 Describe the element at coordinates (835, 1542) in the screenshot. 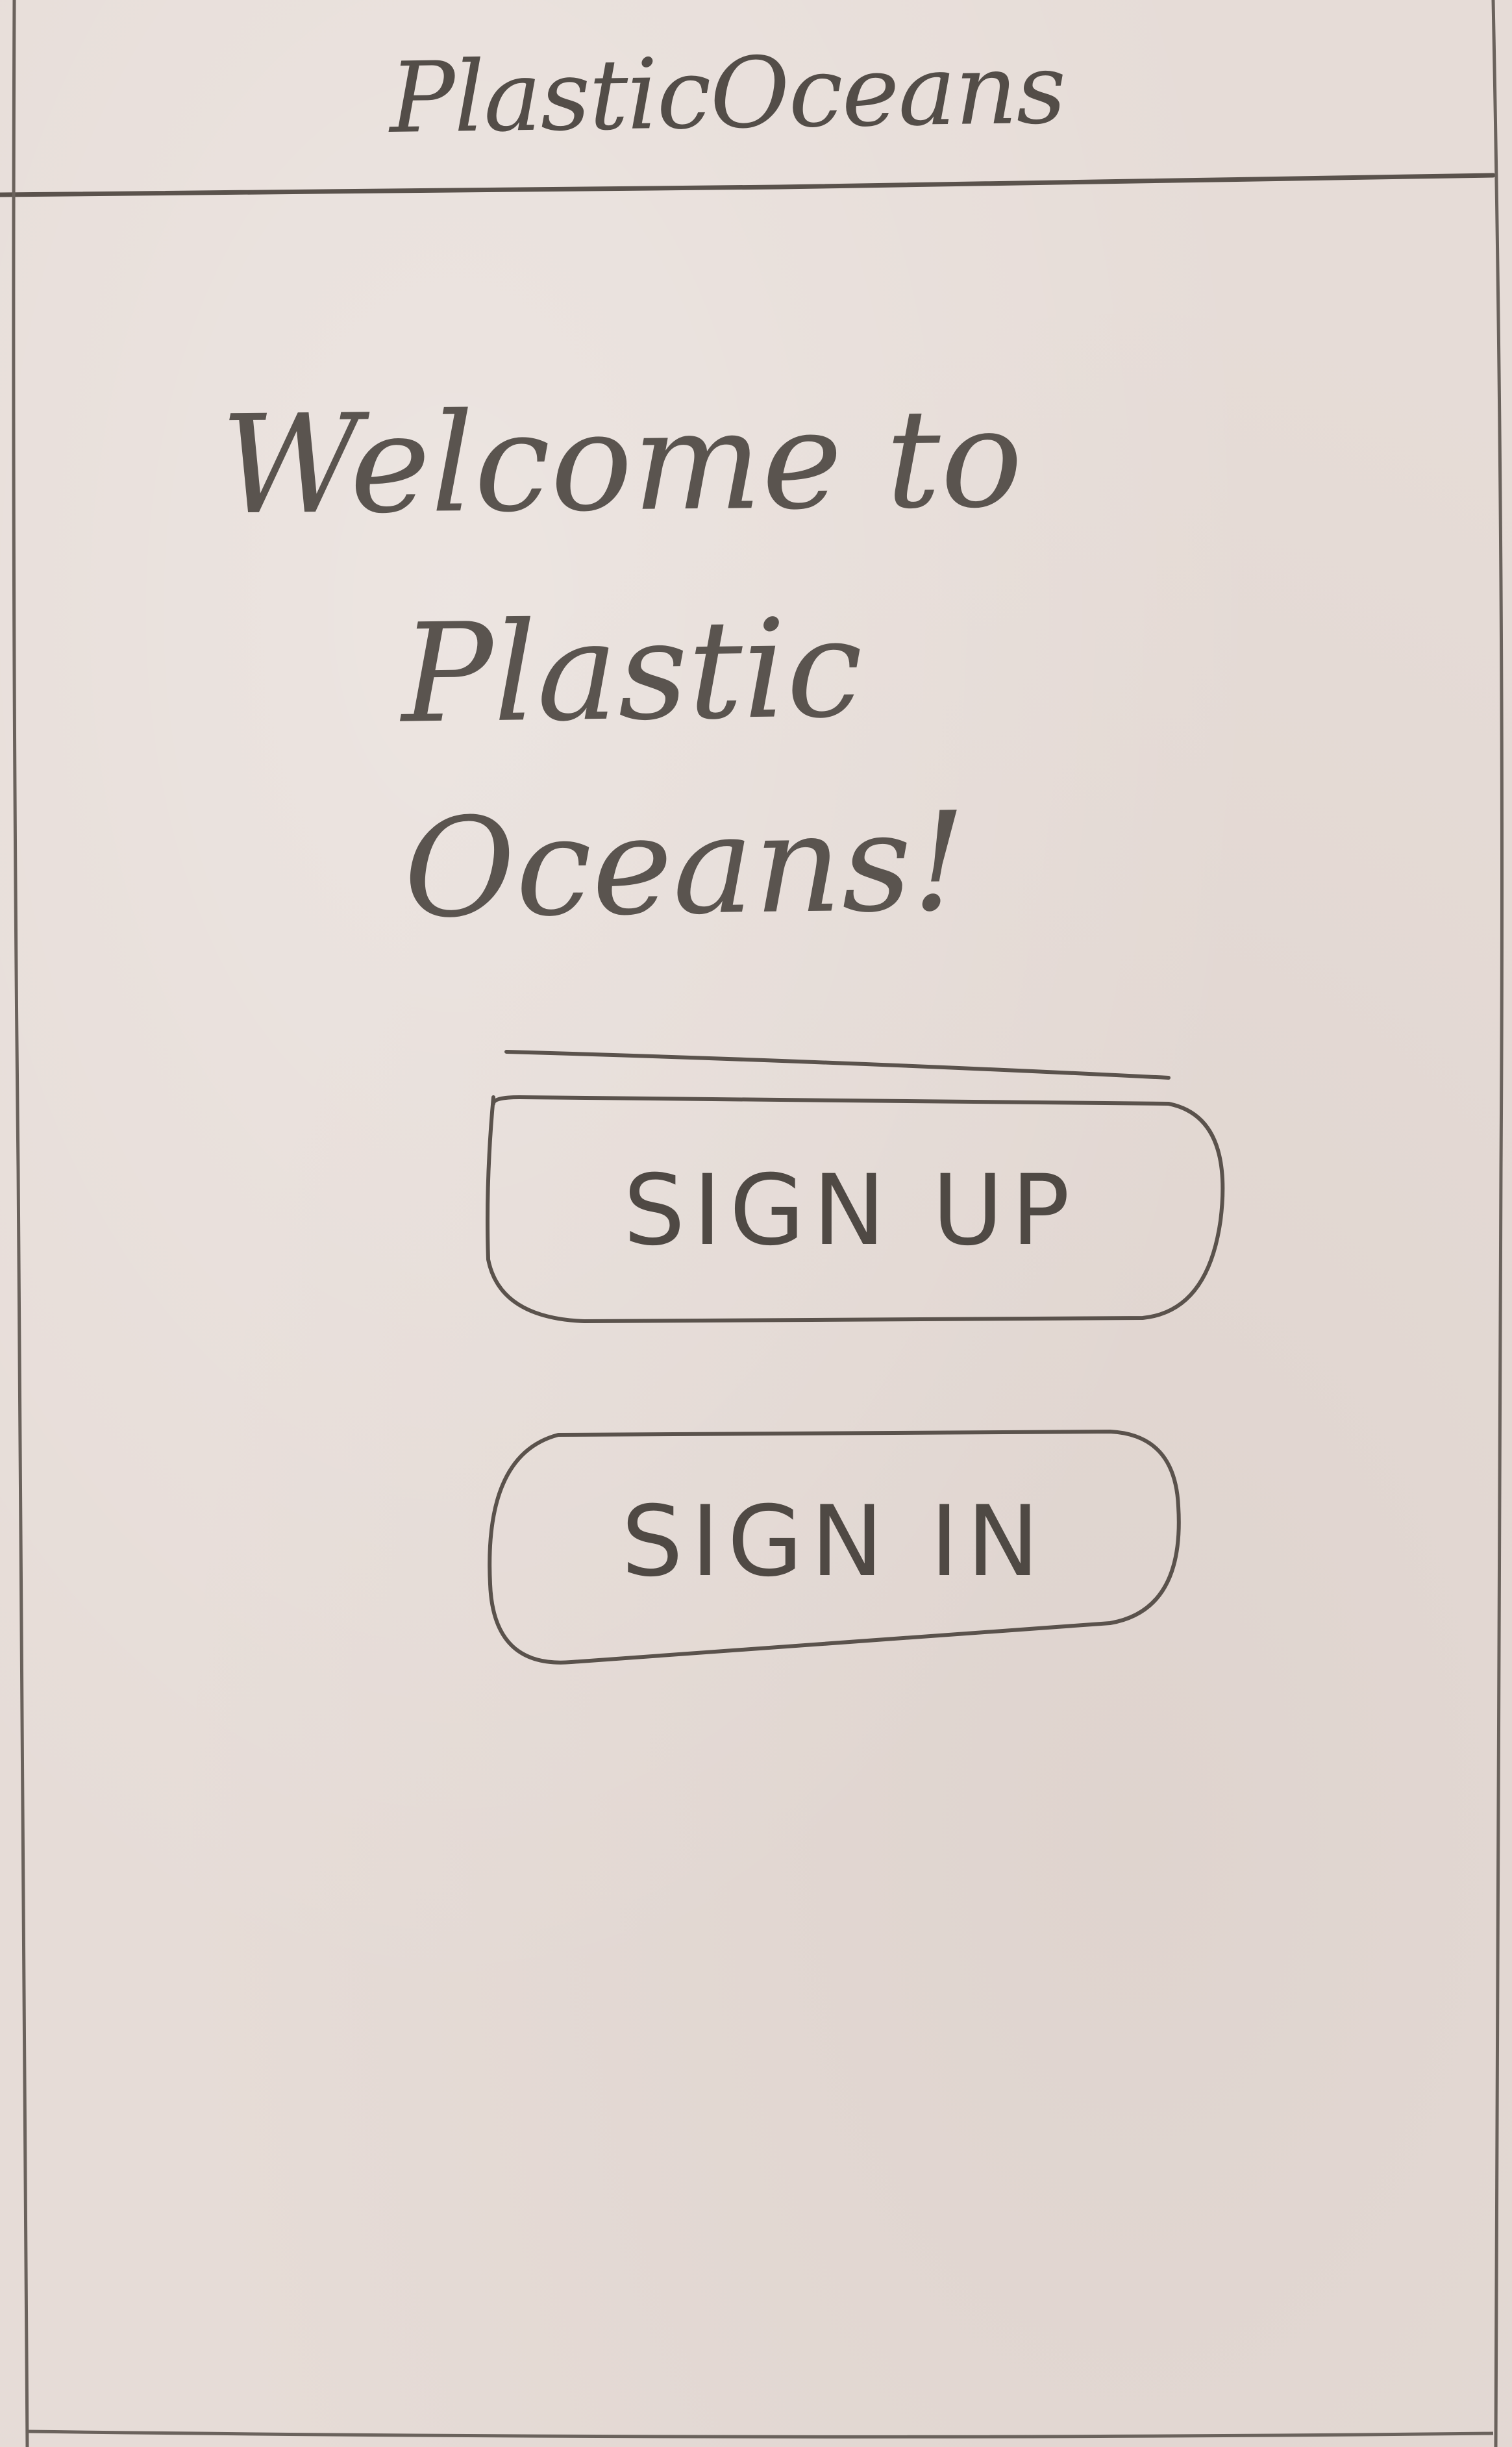

I see `sign-in-button: SIGN IN` at that location.